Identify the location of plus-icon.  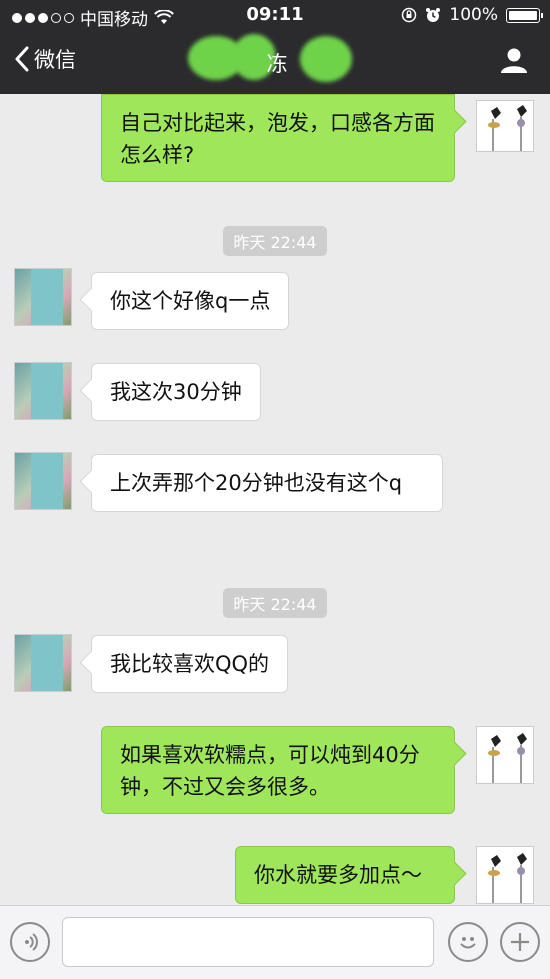
(520, 942).